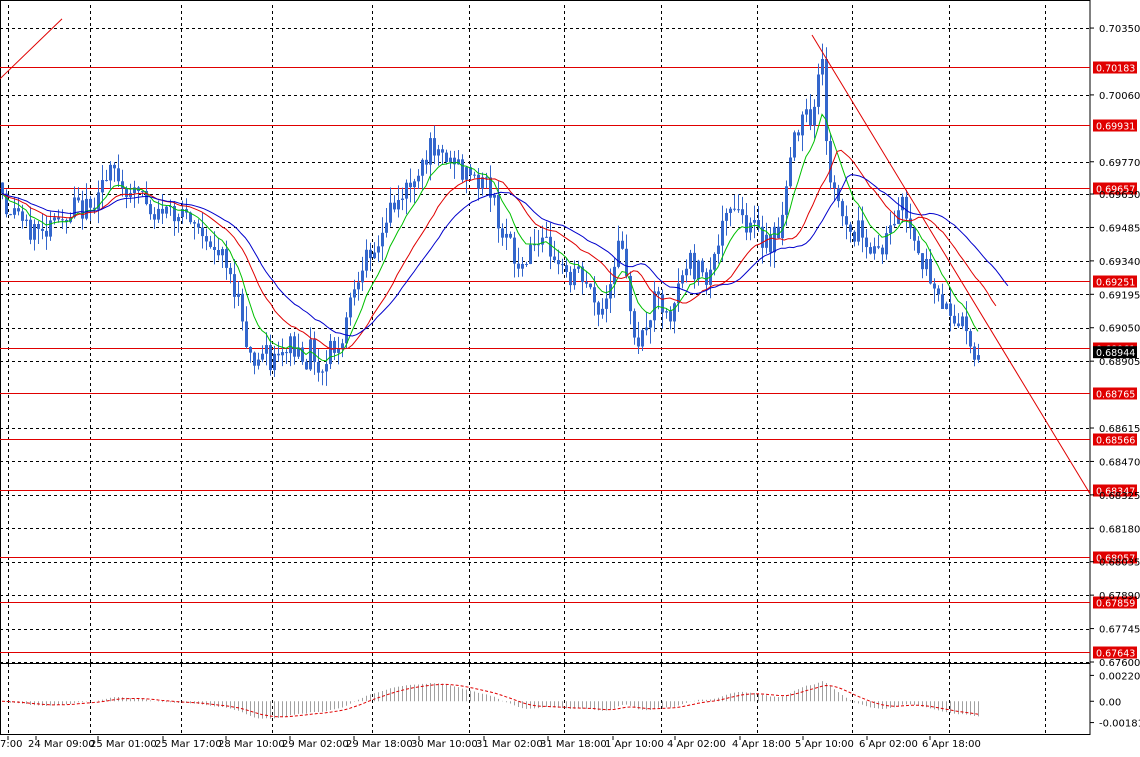  I want to click on x-tick-label: 24 Mar 09:00, so click(61, 744).